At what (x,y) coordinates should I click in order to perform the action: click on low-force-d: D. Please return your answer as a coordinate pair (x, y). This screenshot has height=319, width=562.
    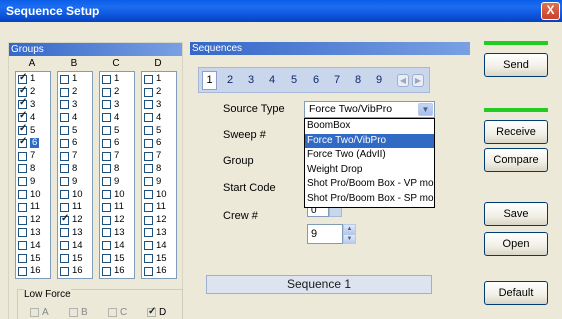
    Looking at the image, I should click on (156, 312).